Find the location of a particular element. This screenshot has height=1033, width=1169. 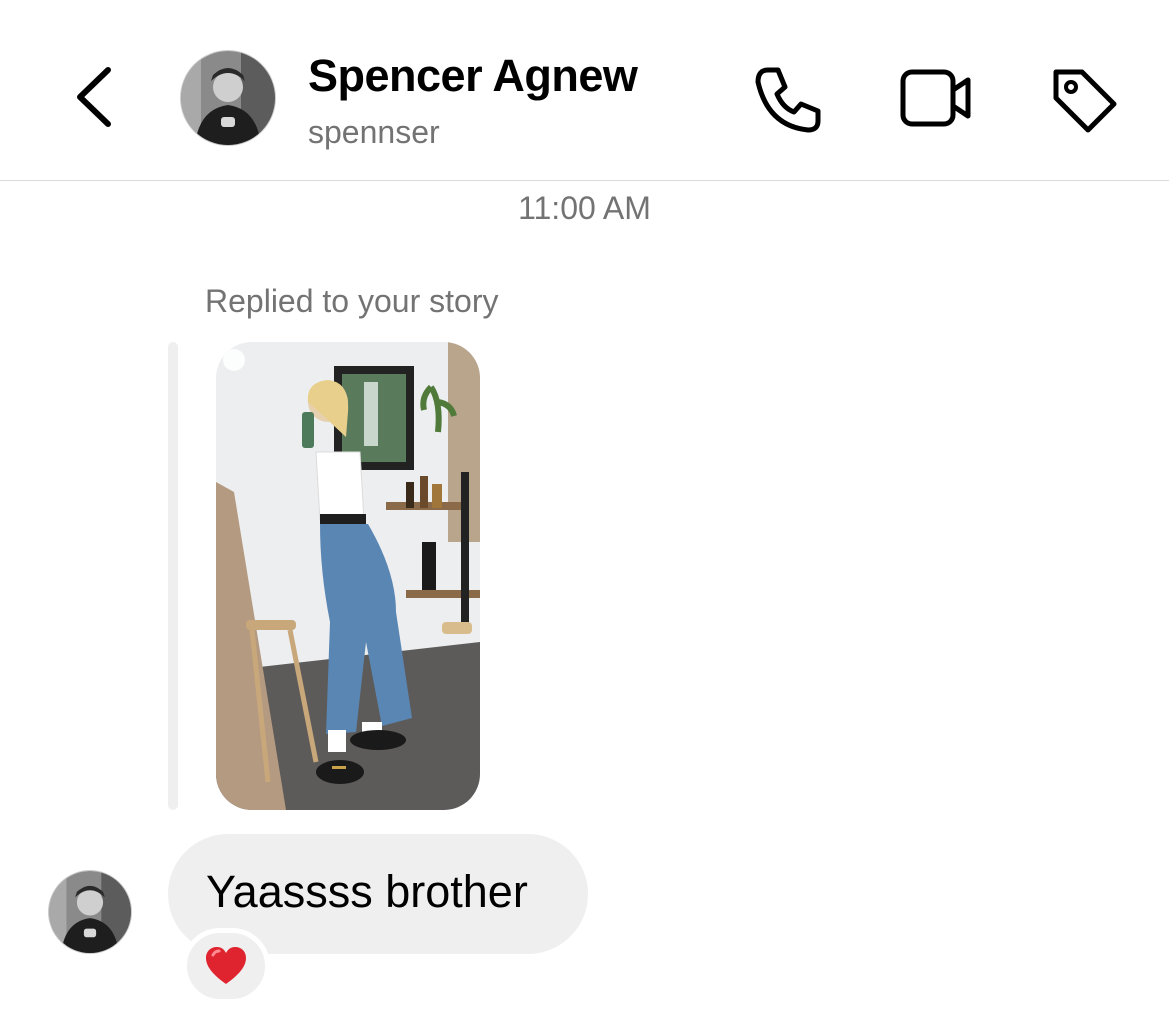

story-photo is located at coordinates (348, 576).